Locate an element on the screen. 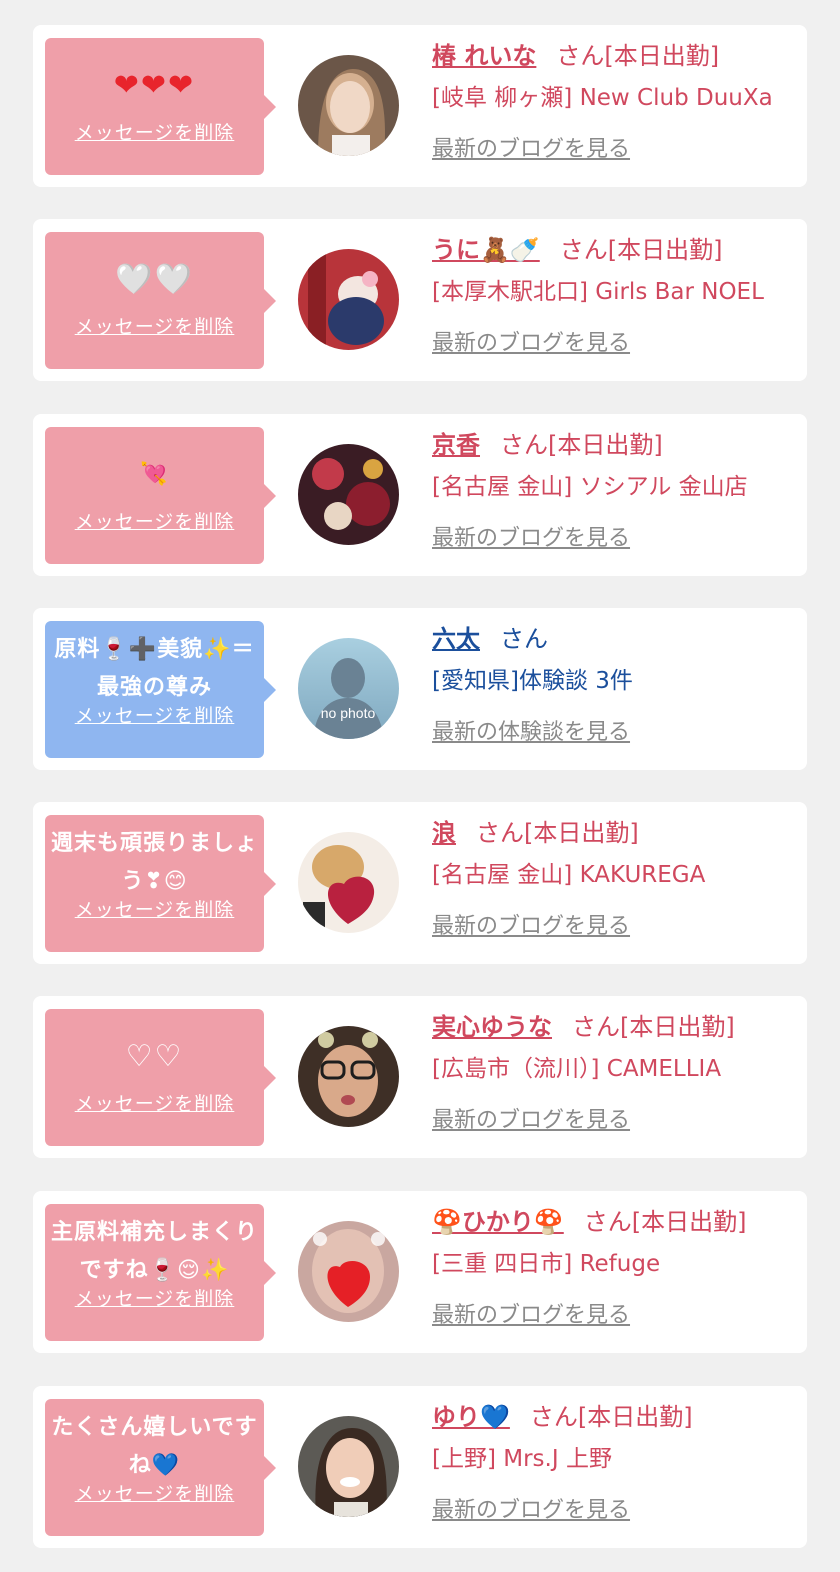 The height and width of the screenshot is (1572, 840). profile-info: 京香 さん[本日出勤] [名古屋 金山] ソシアル 金山店 最新のブログを見る is located at coordinates (616, 491).